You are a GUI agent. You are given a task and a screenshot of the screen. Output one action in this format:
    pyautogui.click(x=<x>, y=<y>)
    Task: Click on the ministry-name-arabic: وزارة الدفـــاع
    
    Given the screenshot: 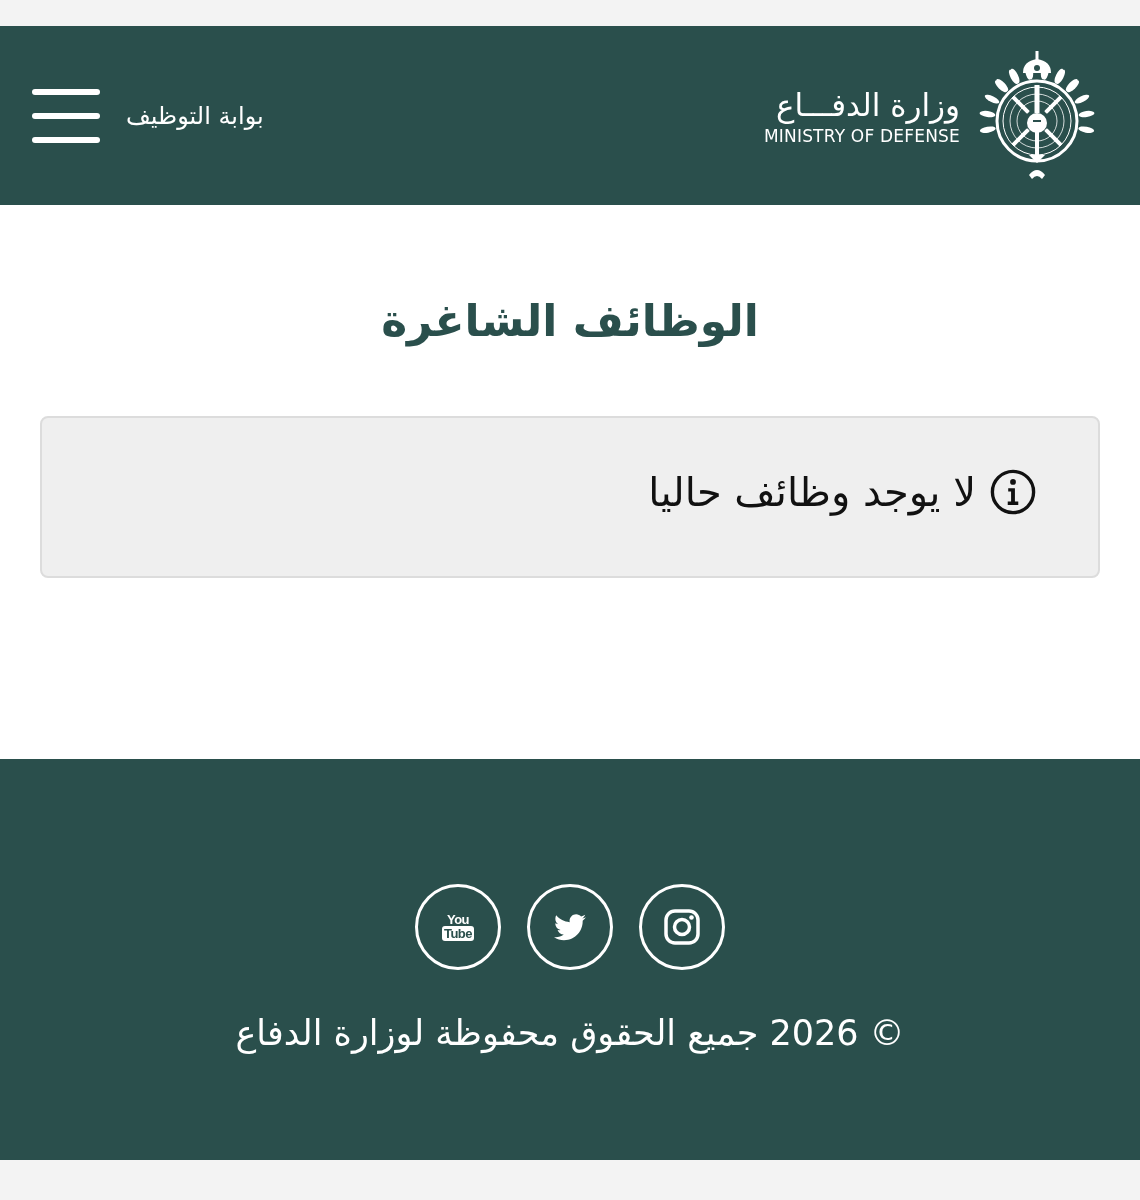 What is the action you would take?
    pyautogui.click(x=868, y=105)
    